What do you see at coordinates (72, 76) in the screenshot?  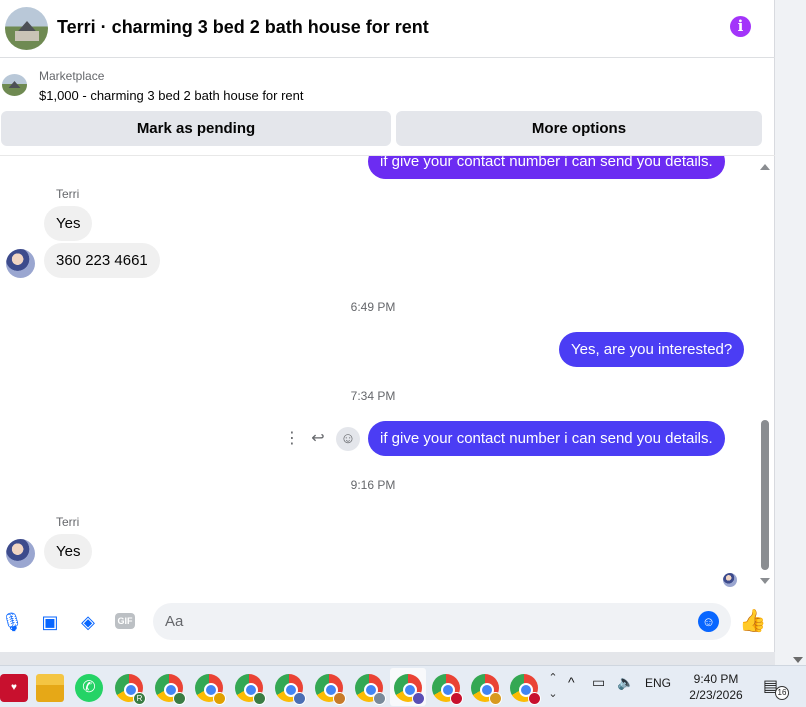 I see `listing-source: Marketplace` at bounding box center [72, 76].